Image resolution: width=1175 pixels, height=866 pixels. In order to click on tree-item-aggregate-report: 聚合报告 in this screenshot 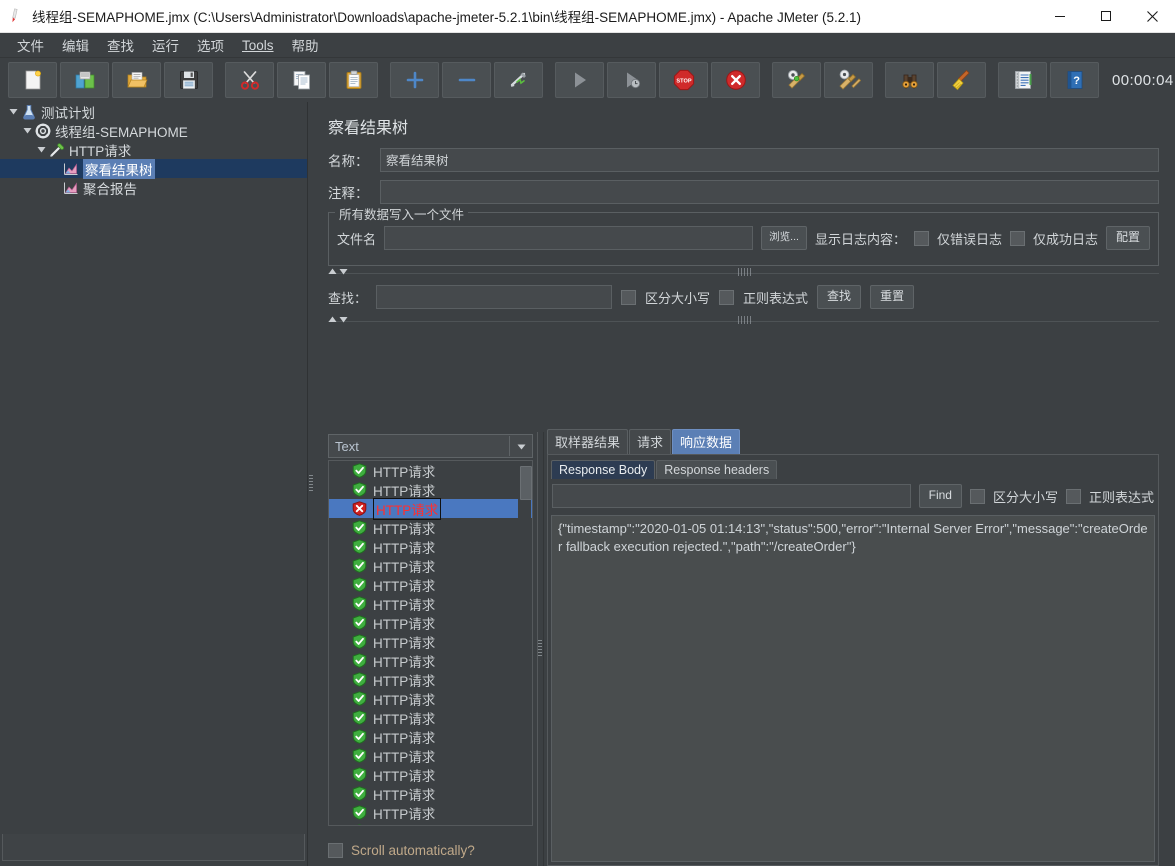, I will do `click(153, 187)`.